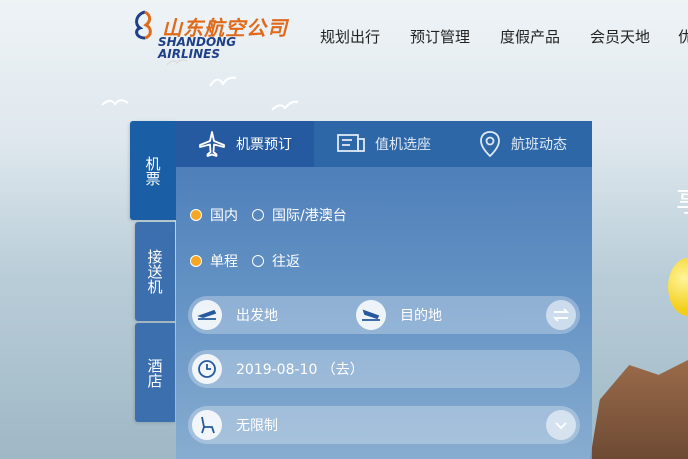 Image resolution: width=688 pixels, height=459 pixels. What do you see at coordinates (296, 315) in the screenshot?
I see `departure-input: 出发地` at bounding box center [296, 315].